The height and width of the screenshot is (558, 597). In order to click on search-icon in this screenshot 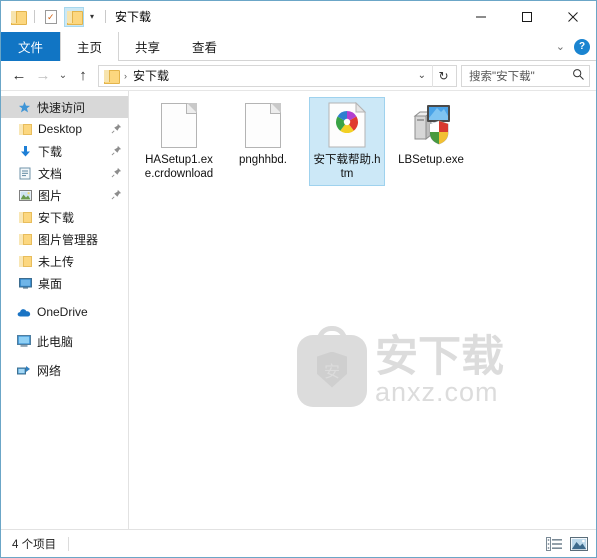, I will do `click(578, 76)`.